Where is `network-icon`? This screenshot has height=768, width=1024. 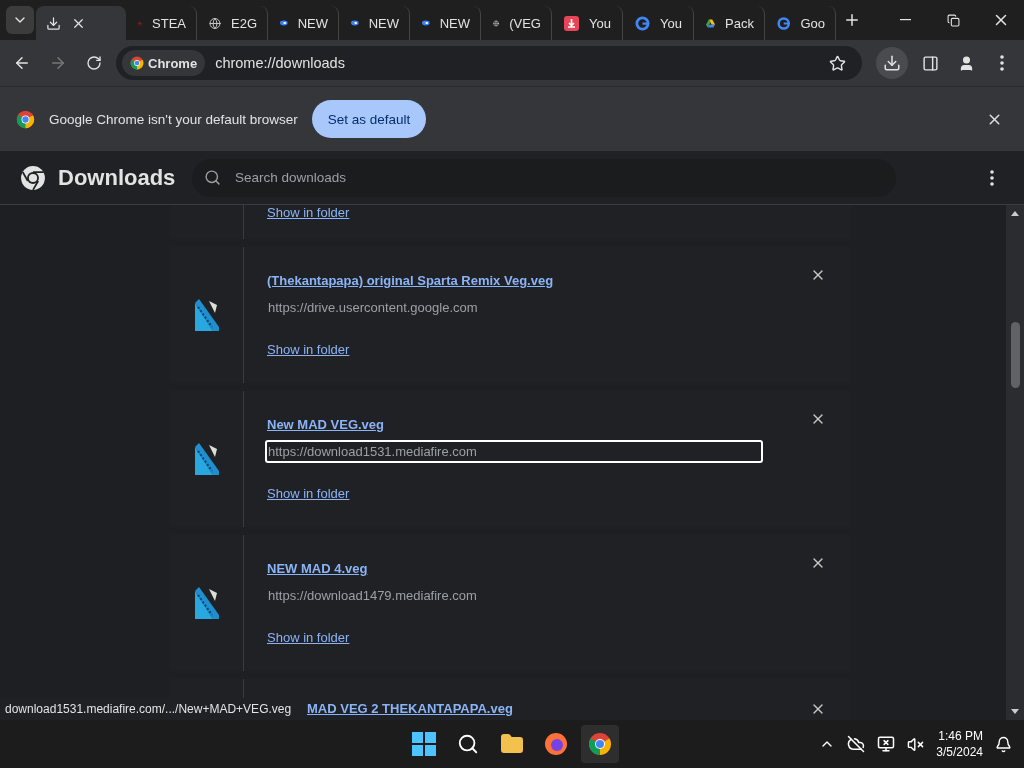 network-icon is located at coordinates (886, 744).